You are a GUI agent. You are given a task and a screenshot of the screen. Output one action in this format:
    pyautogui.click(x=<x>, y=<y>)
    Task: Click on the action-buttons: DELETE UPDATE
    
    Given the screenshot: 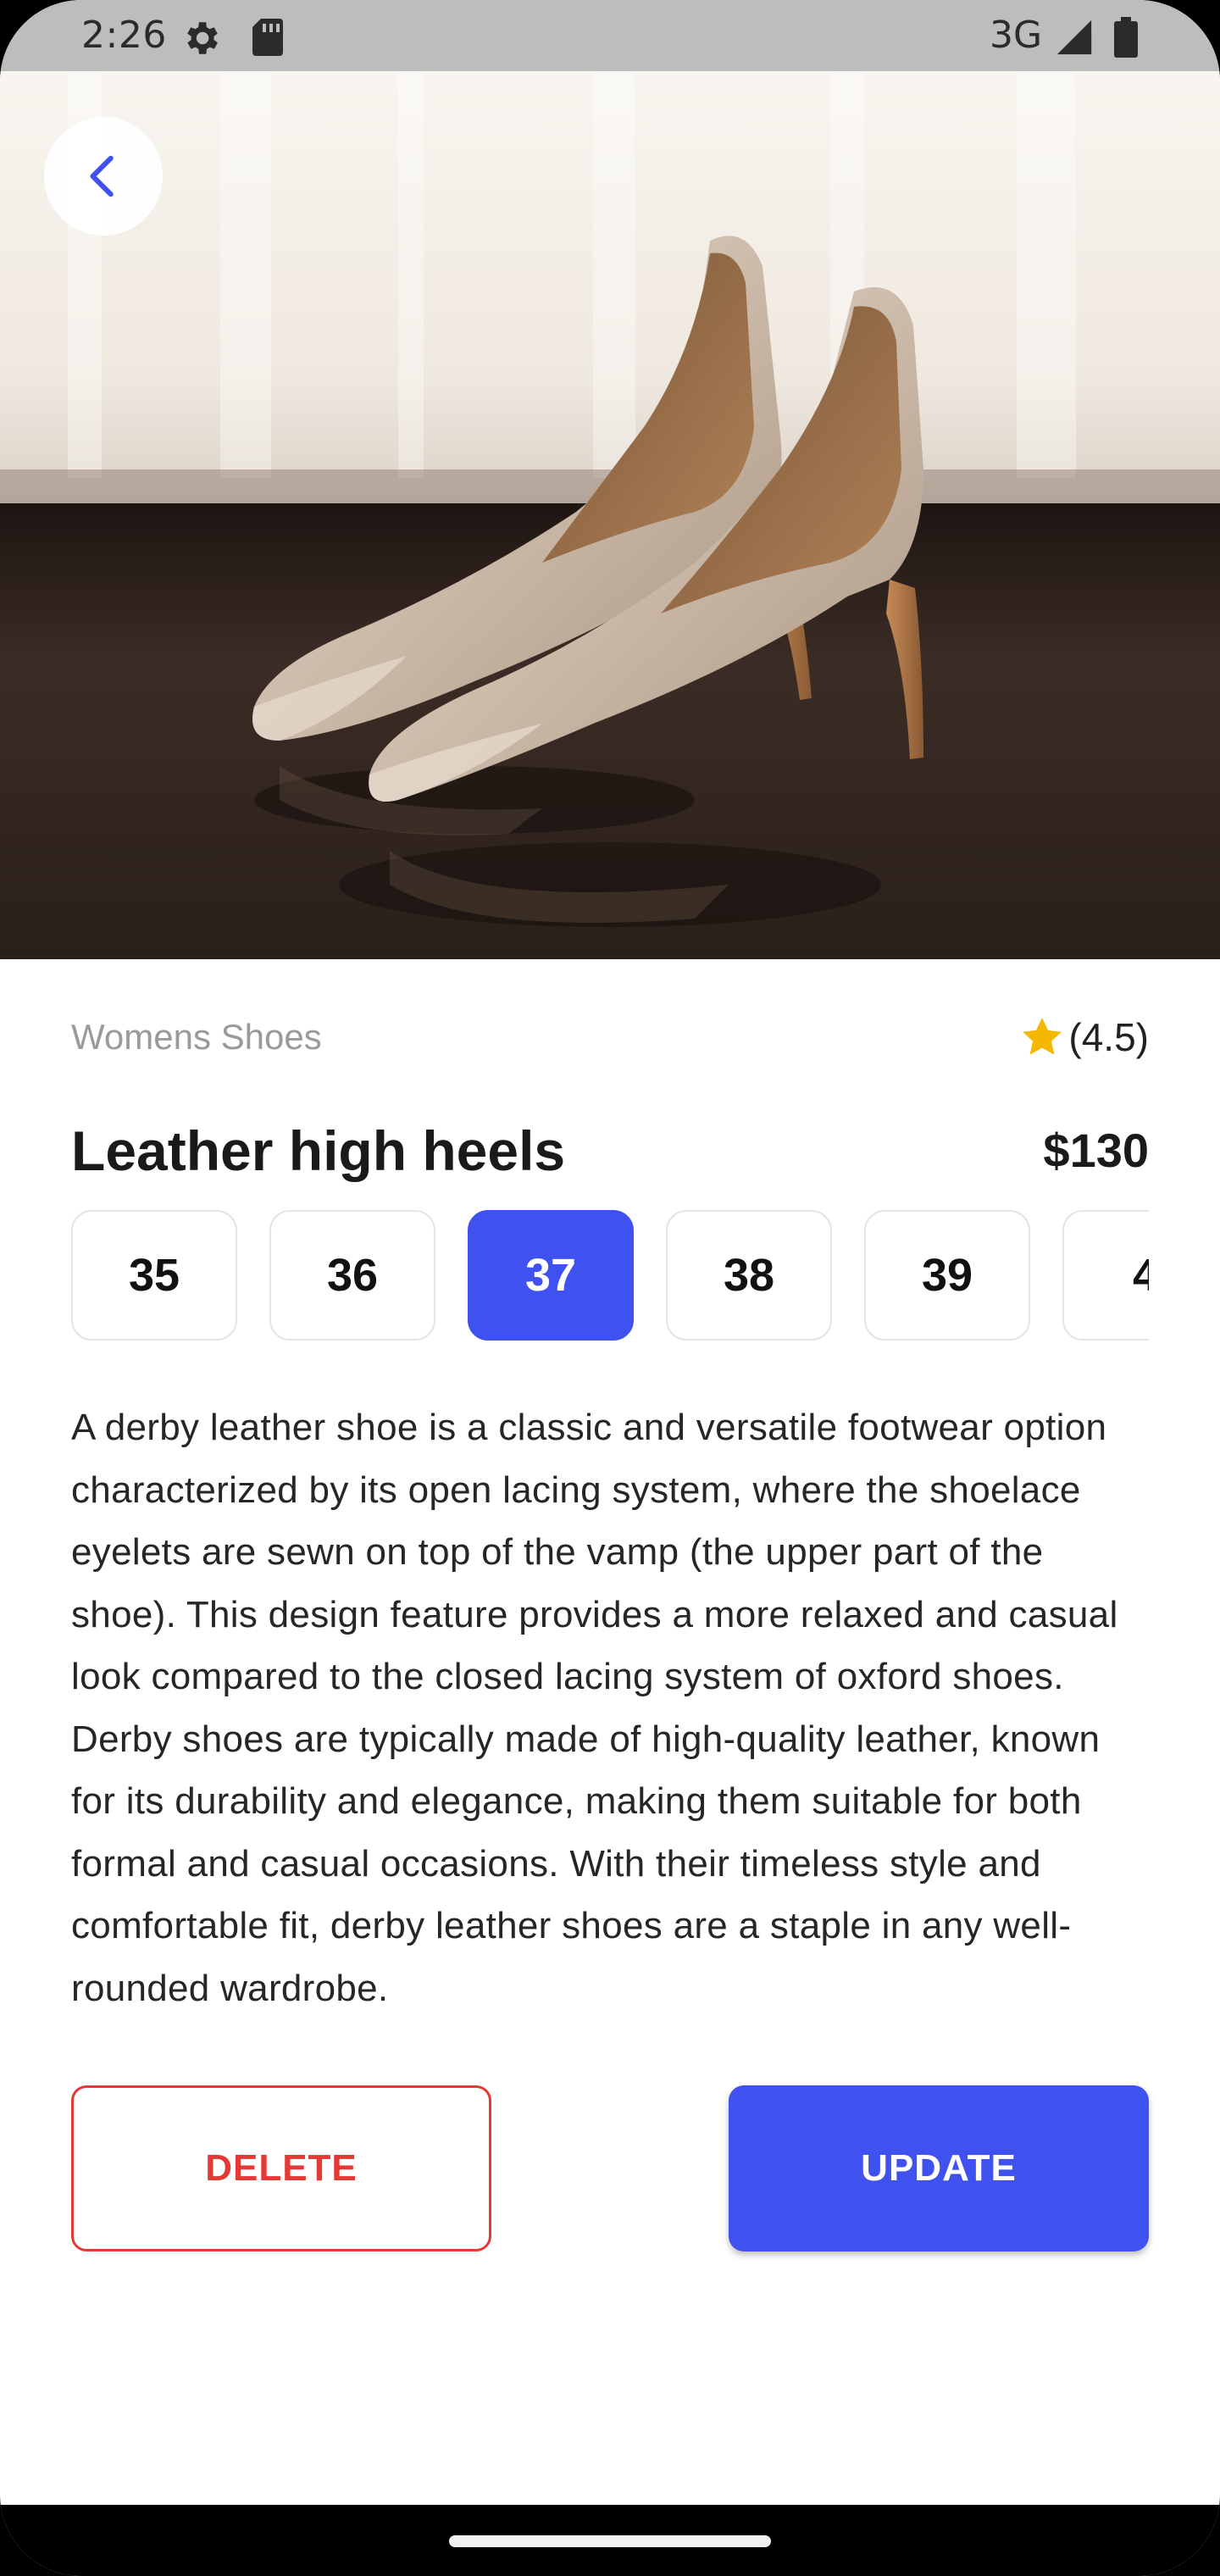 What is the action you would take?
    pyautogui.click(x=610, y=2170)
    